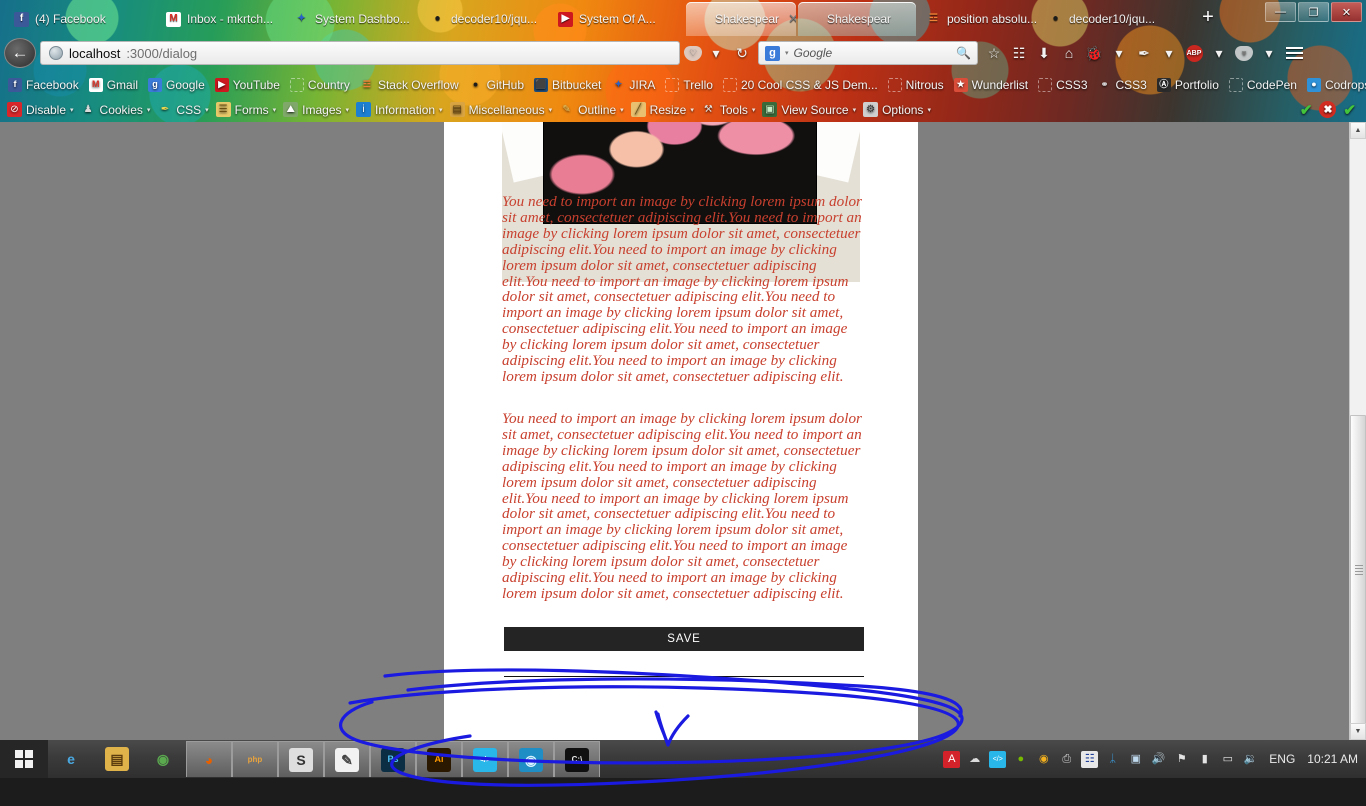 This screenshot has width=1366, height=806. I want to click on pocket-dropdown-icon: ▾, so click(716, 53).